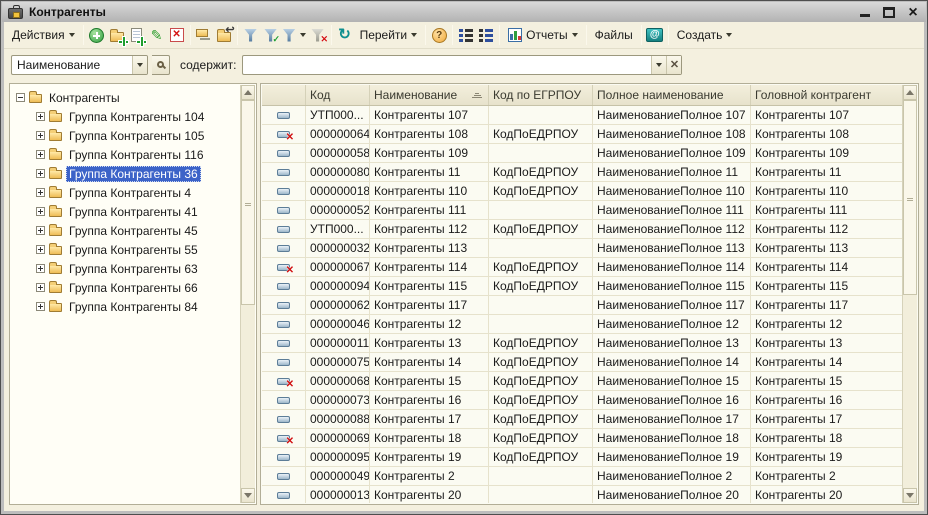 This screenshot has width=928, height=515. I want to click on tree-group-item: Группа Контрагенты 105, so click(125, 135).